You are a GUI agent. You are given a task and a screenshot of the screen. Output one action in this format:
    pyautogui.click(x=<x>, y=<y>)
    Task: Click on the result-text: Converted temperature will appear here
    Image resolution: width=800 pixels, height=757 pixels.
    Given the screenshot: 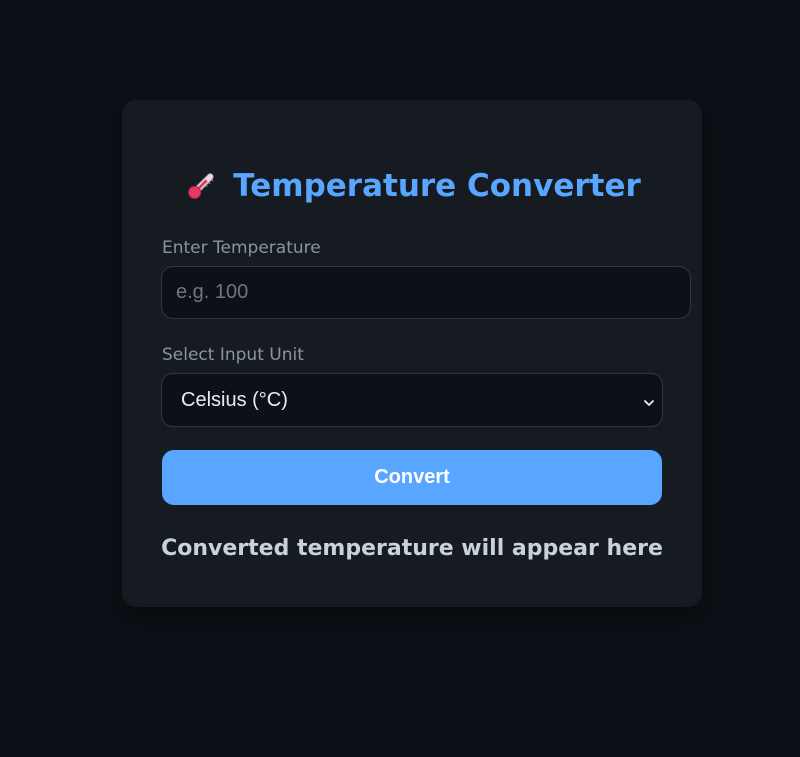 What is the action you would take?
    pyautogui.click(x=412, y=548)
    